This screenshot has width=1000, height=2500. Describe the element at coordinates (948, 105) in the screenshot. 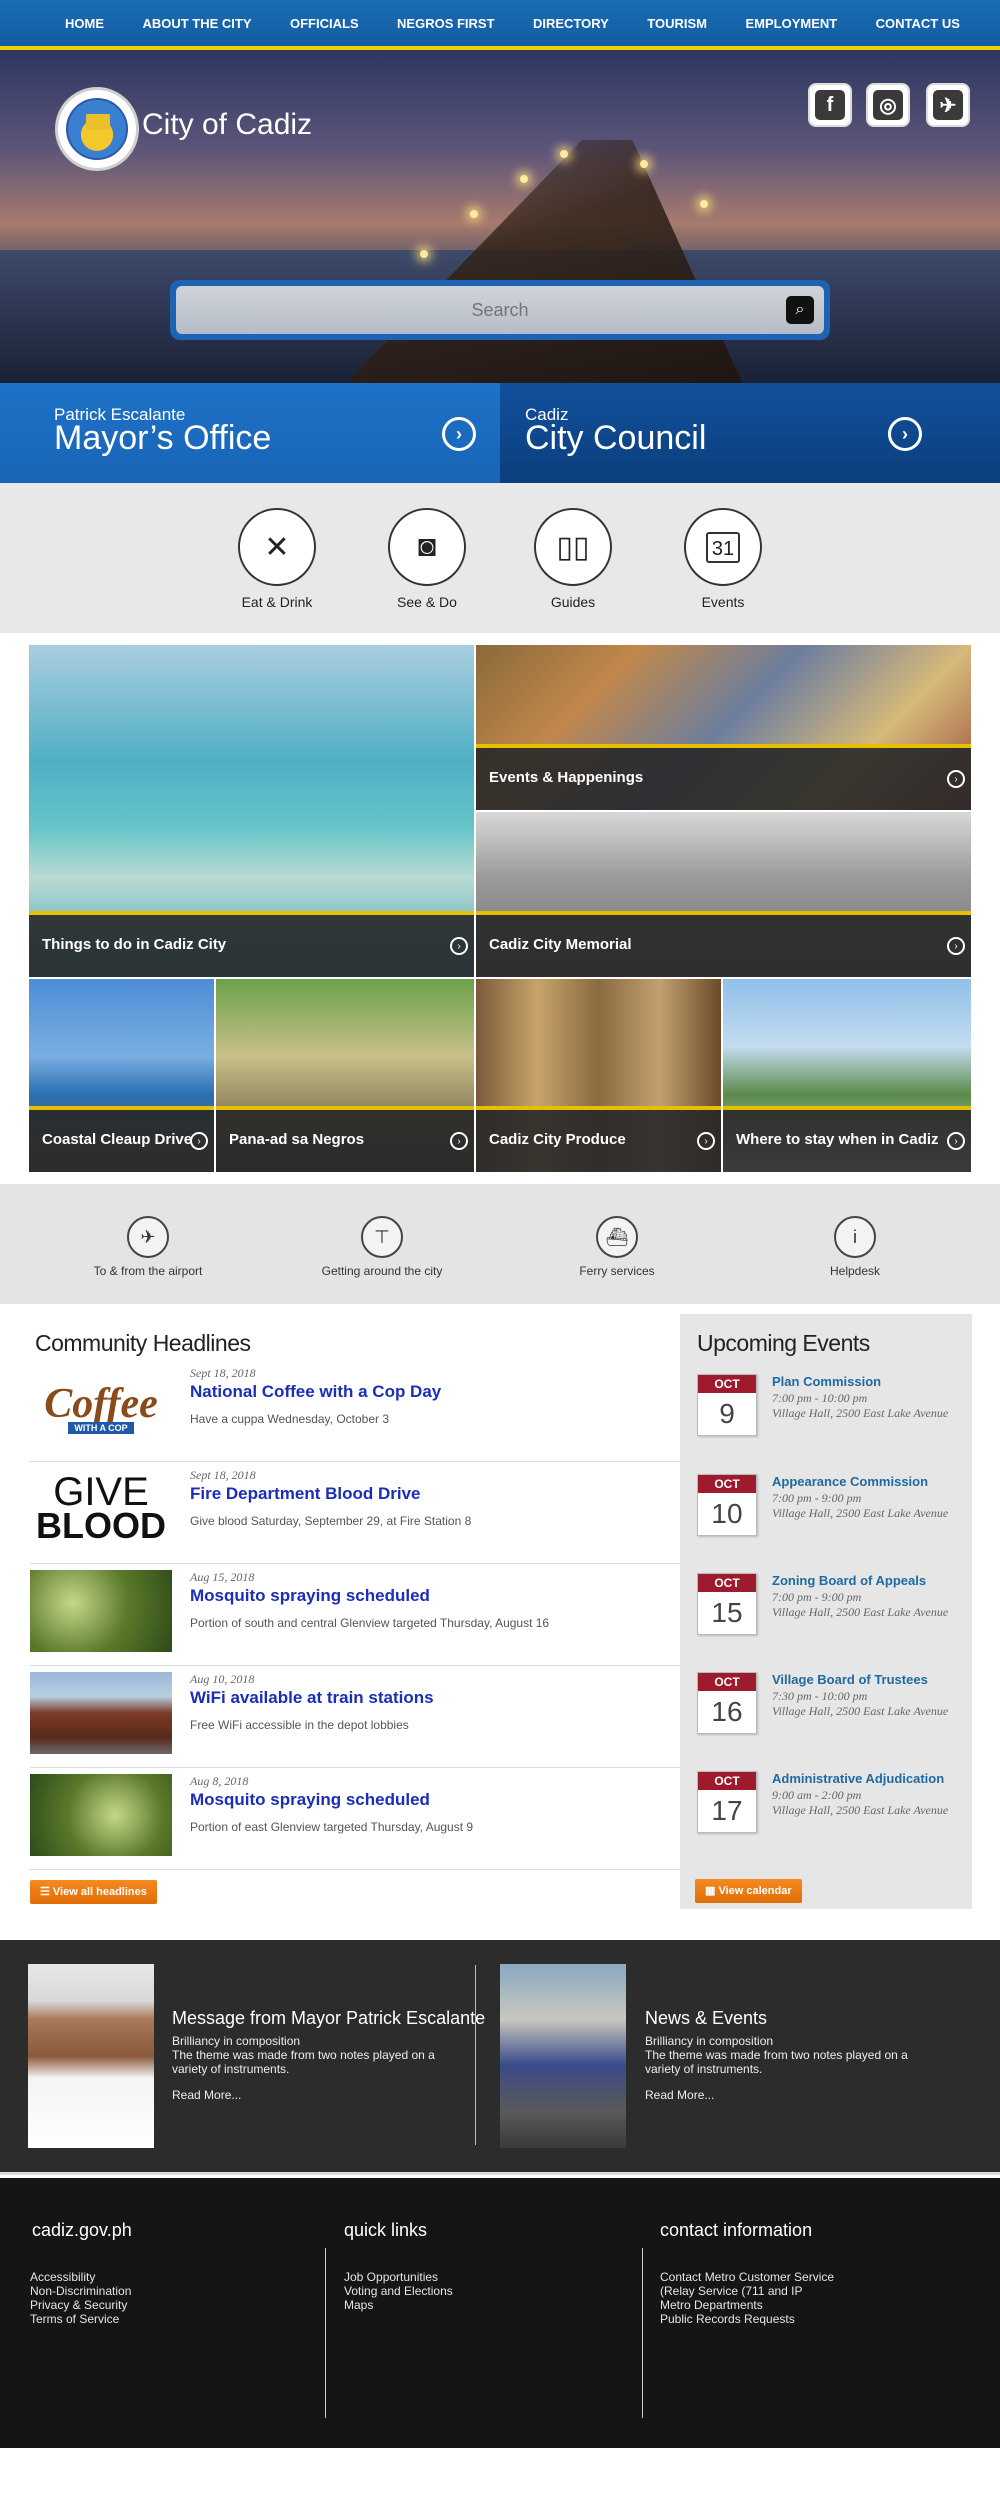

I see `twitter-icon: ✈` at that location.